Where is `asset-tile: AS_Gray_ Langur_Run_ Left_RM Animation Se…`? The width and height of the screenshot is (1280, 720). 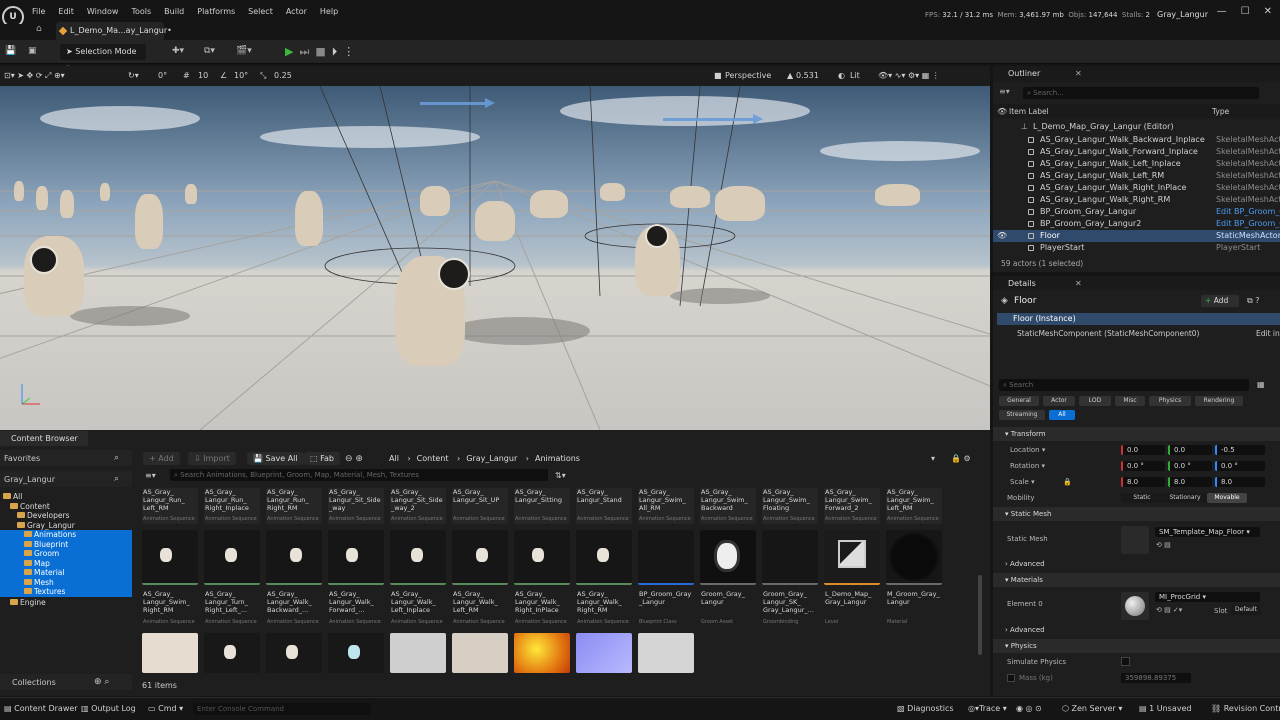
asset-tile: AS_Gray_ Langur_Run_ Left_RM Animation Se… is located at coordinates (170, 506).